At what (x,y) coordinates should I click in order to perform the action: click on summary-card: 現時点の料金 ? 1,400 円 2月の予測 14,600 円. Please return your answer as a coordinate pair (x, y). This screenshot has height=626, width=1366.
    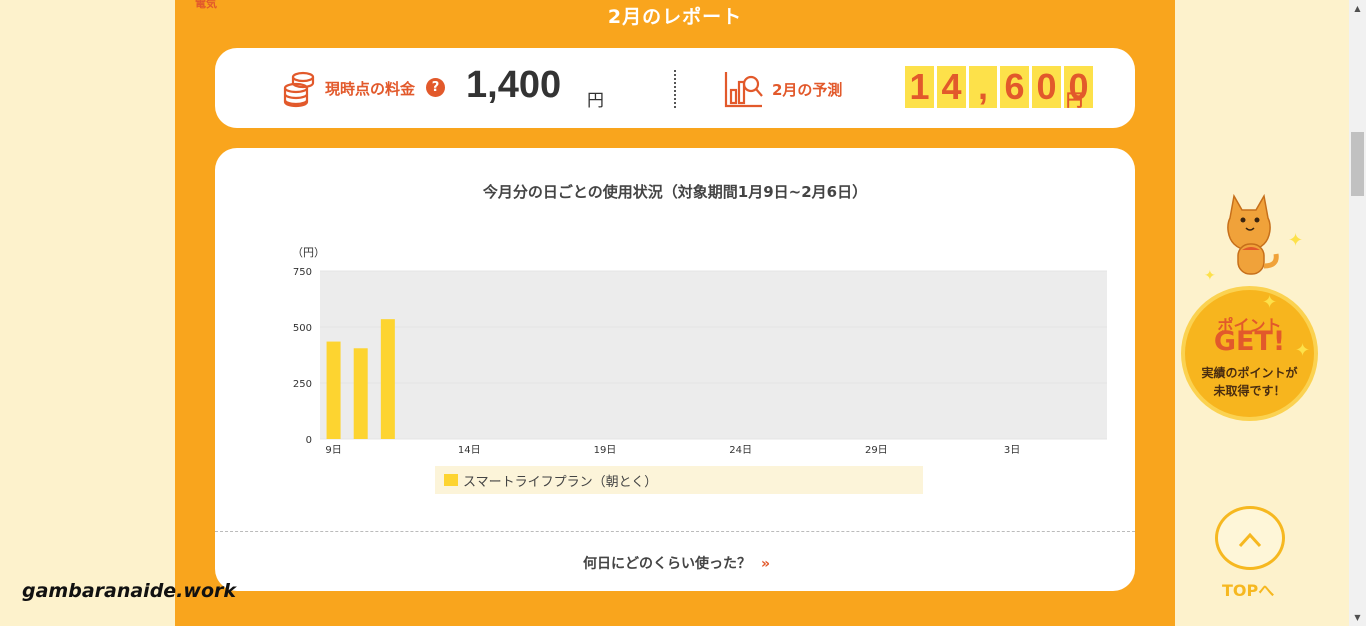
    Looking at the image, I should click on (675, 88).